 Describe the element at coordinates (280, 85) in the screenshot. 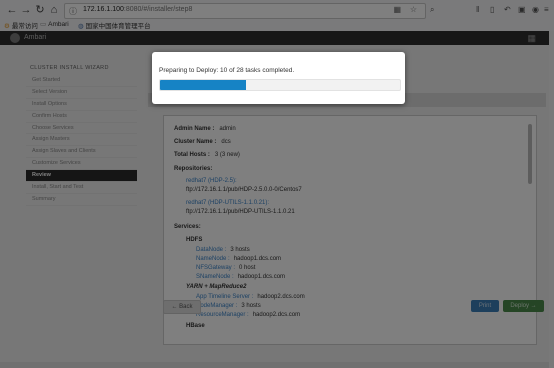

I see `deploy-progress-bar` at that location.